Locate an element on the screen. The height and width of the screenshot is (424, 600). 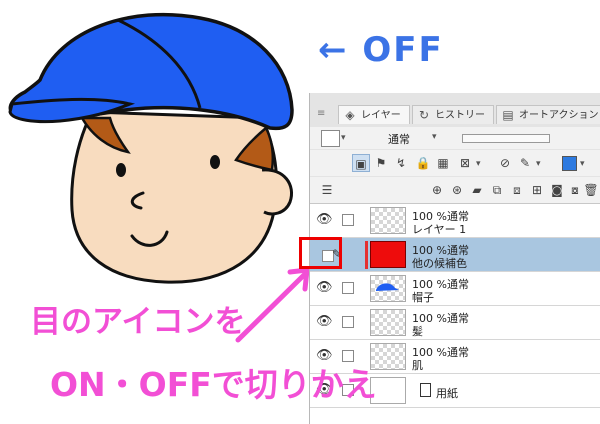
pink-annotation-line1: 目のアイコンを is located at coordinates (138, 322).